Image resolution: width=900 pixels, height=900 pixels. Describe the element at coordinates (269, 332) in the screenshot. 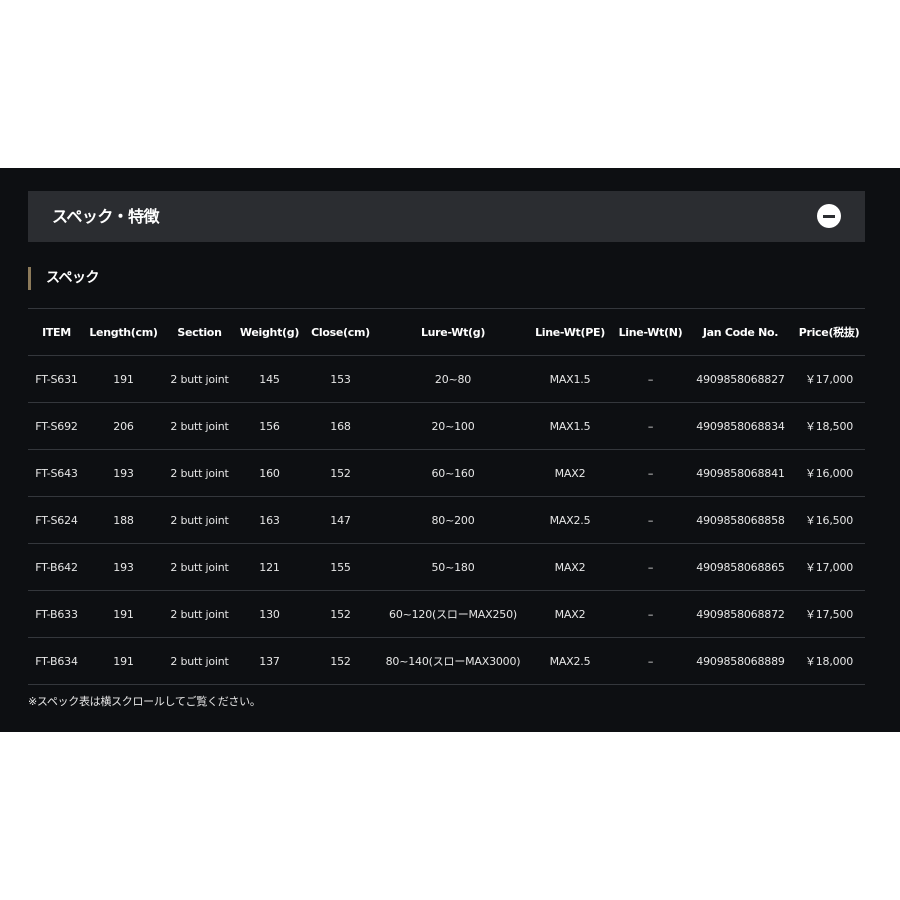

I see `column-header-weight: Weight(g)` at that location.